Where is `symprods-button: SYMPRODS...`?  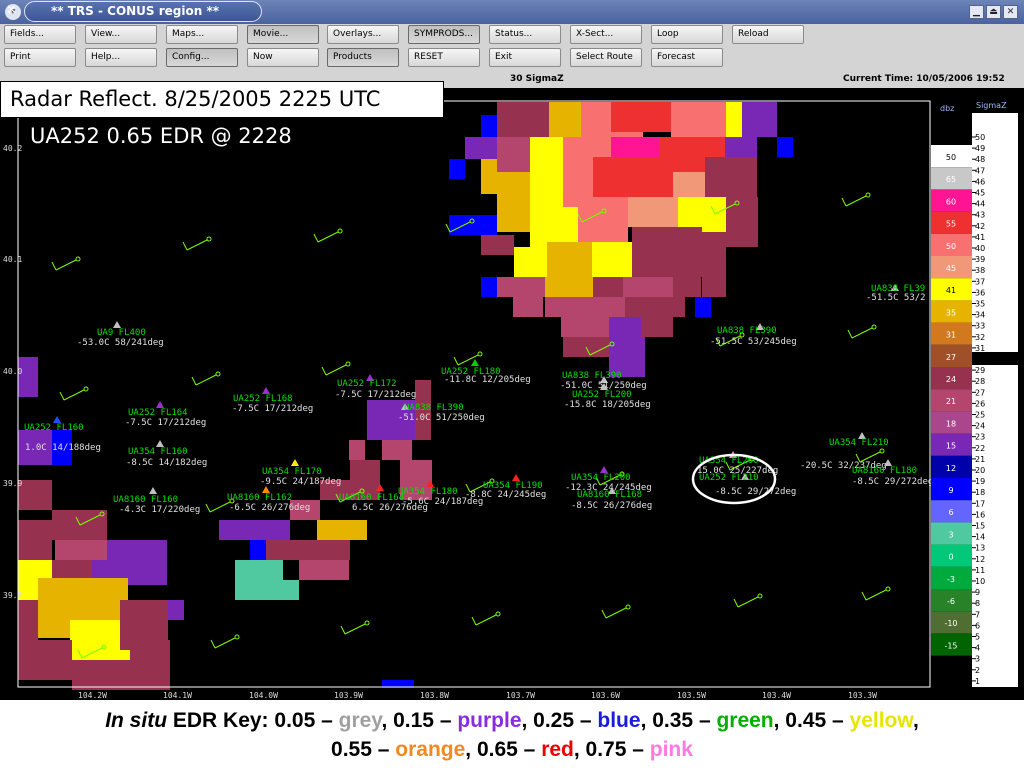
symprods-button: SYMPRODS... is located at coordinates (444, 34).